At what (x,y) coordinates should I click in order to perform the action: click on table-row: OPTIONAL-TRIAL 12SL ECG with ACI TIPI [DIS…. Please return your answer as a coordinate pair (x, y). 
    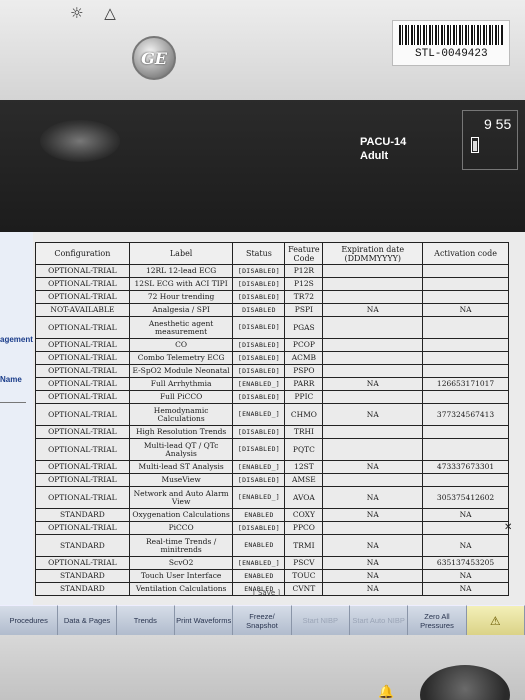
    Looking at the image, I should click on (272, 284).